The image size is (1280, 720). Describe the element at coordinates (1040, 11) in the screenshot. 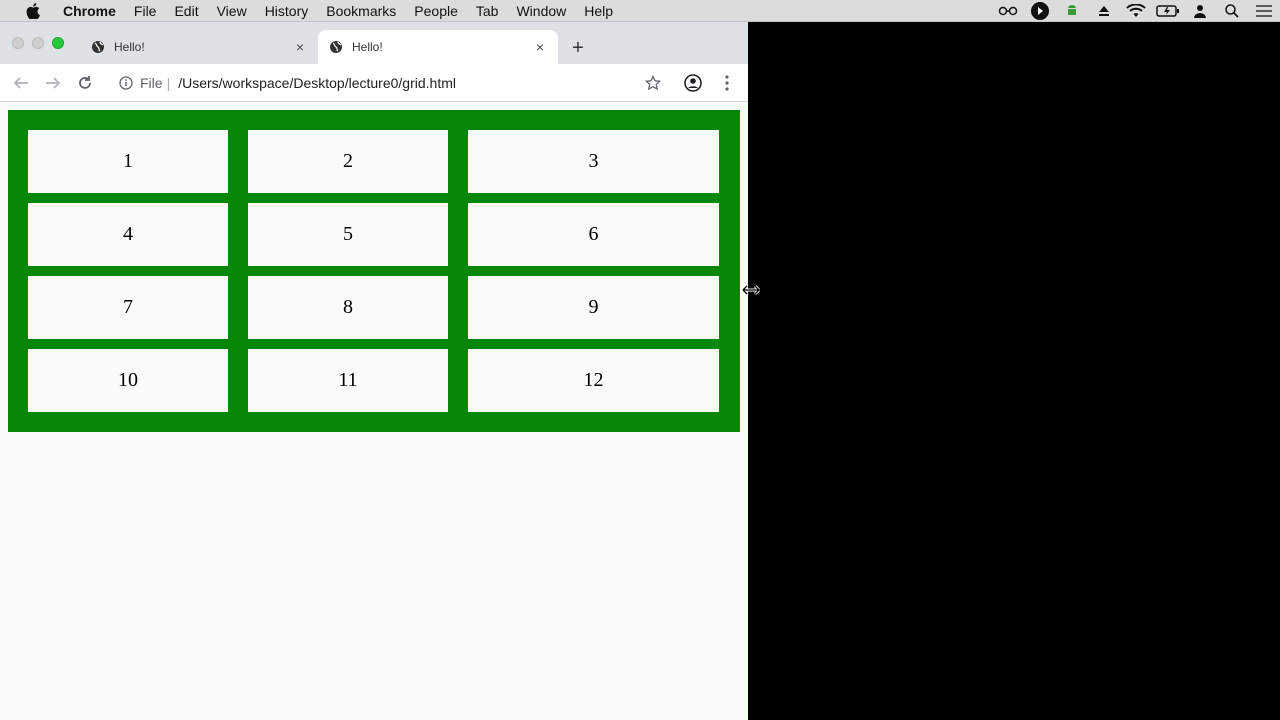

I see `play-circle-icon` at that location.